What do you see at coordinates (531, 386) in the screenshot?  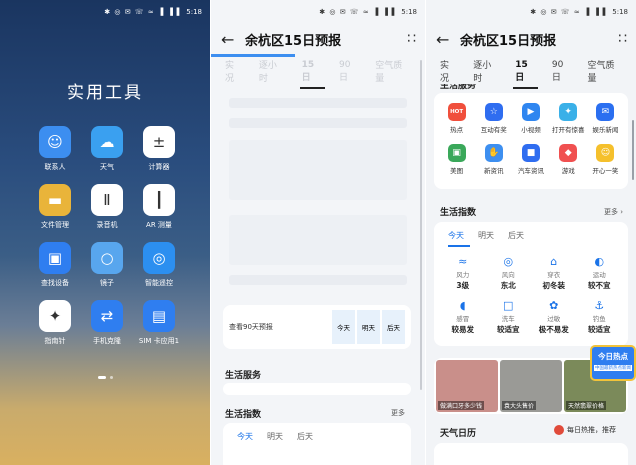 I see `ad-coin: 袁大头售价` at bounding box center [531, 386].